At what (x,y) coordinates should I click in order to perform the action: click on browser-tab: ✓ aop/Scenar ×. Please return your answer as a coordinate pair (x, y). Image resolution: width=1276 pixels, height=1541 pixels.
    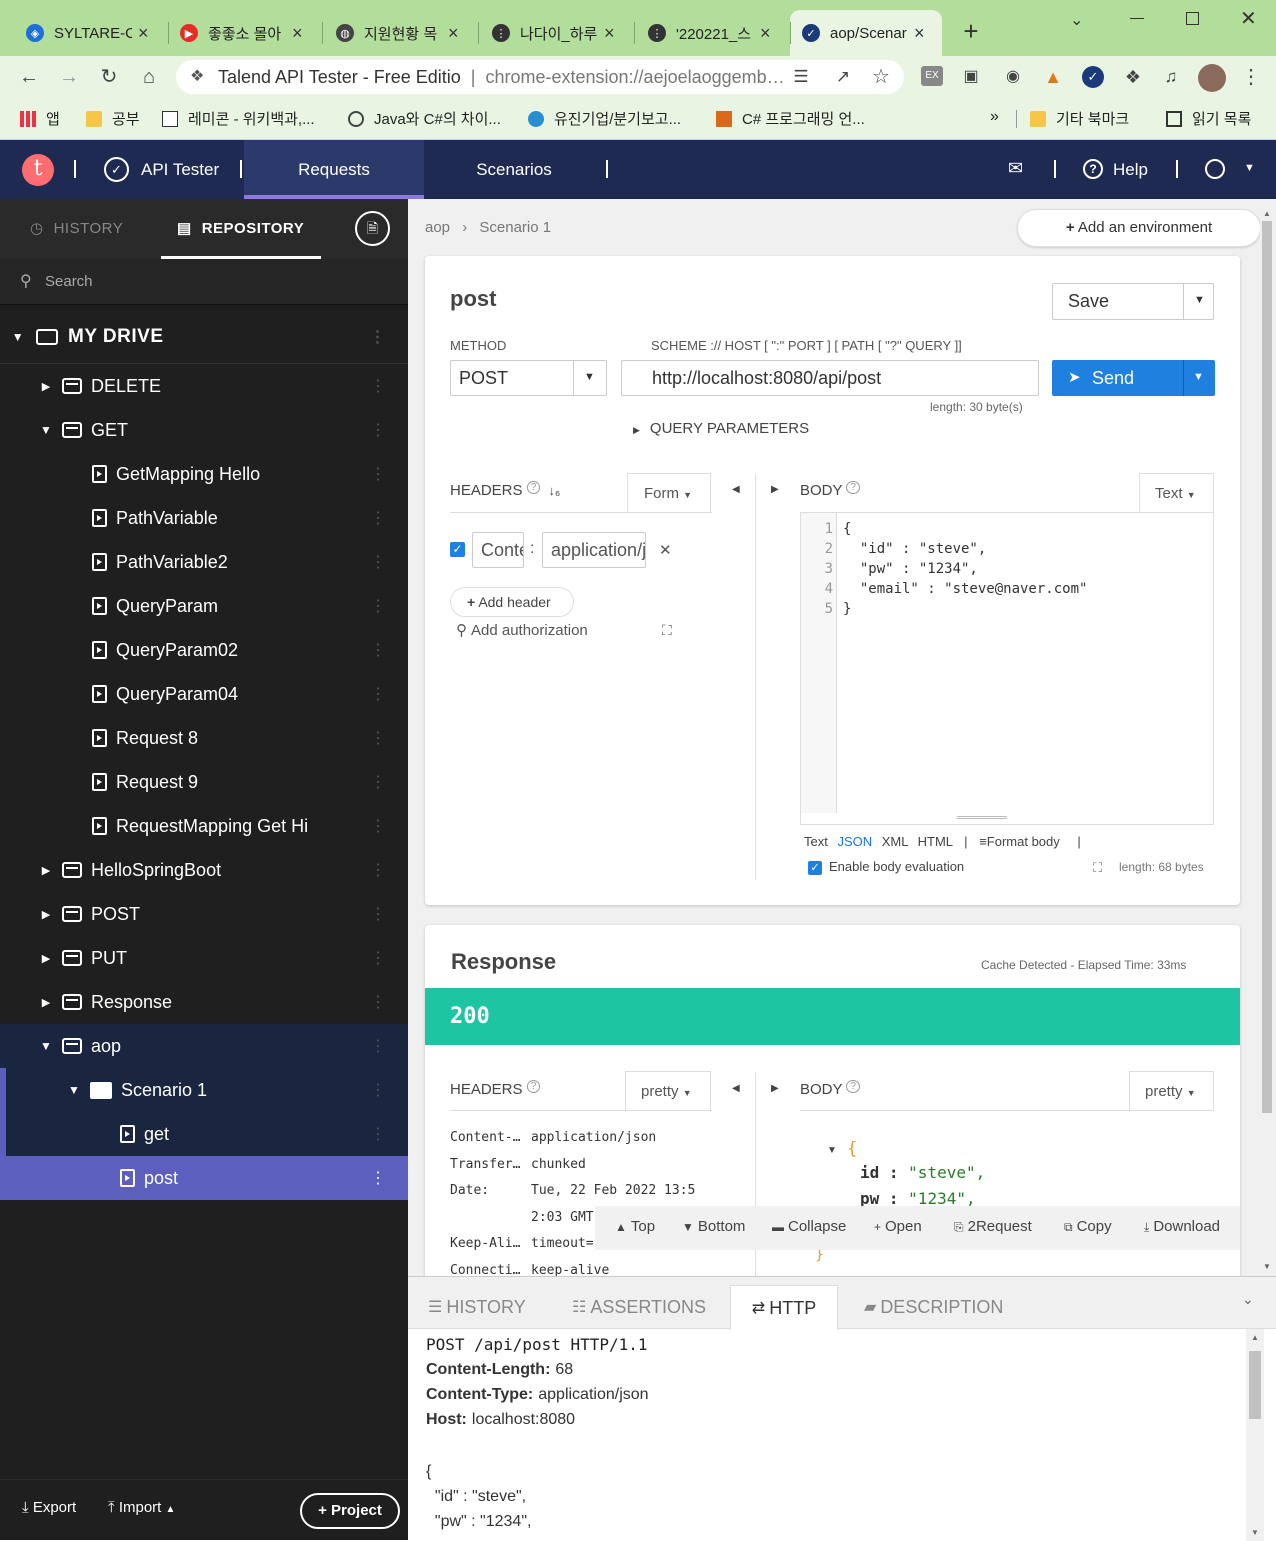
    Looking at the image, I should click on (866, 33).